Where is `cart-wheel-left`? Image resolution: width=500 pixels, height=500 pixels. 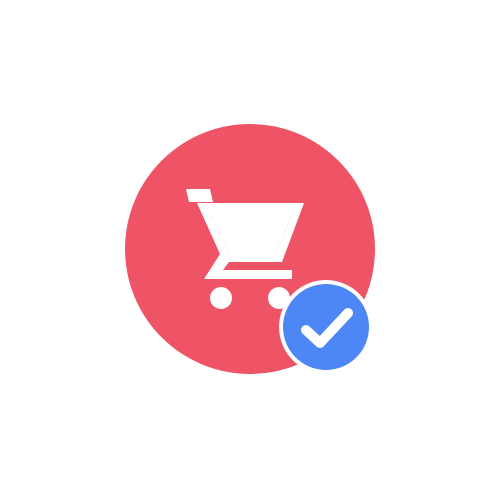 cart-wheel-left is located at coordinates (221, 298).